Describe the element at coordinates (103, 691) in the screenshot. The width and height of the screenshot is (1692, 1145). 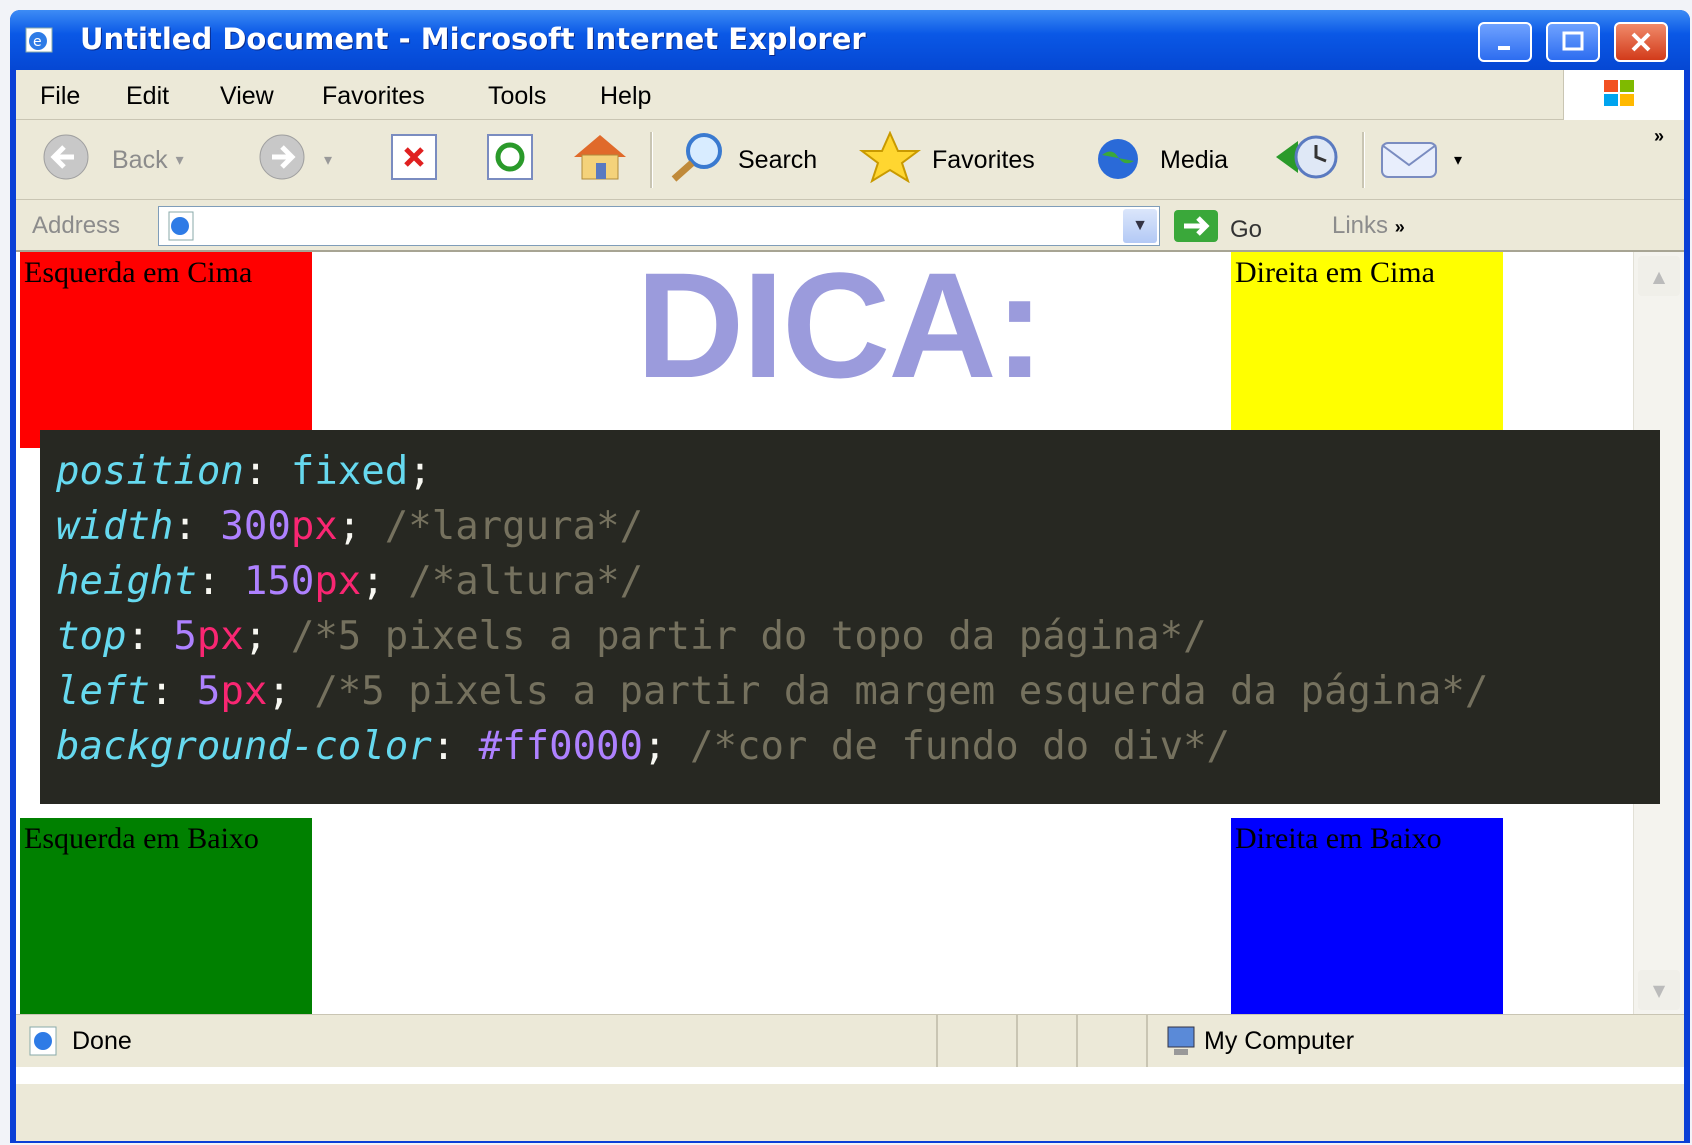
I see `code-property: left` at that location.